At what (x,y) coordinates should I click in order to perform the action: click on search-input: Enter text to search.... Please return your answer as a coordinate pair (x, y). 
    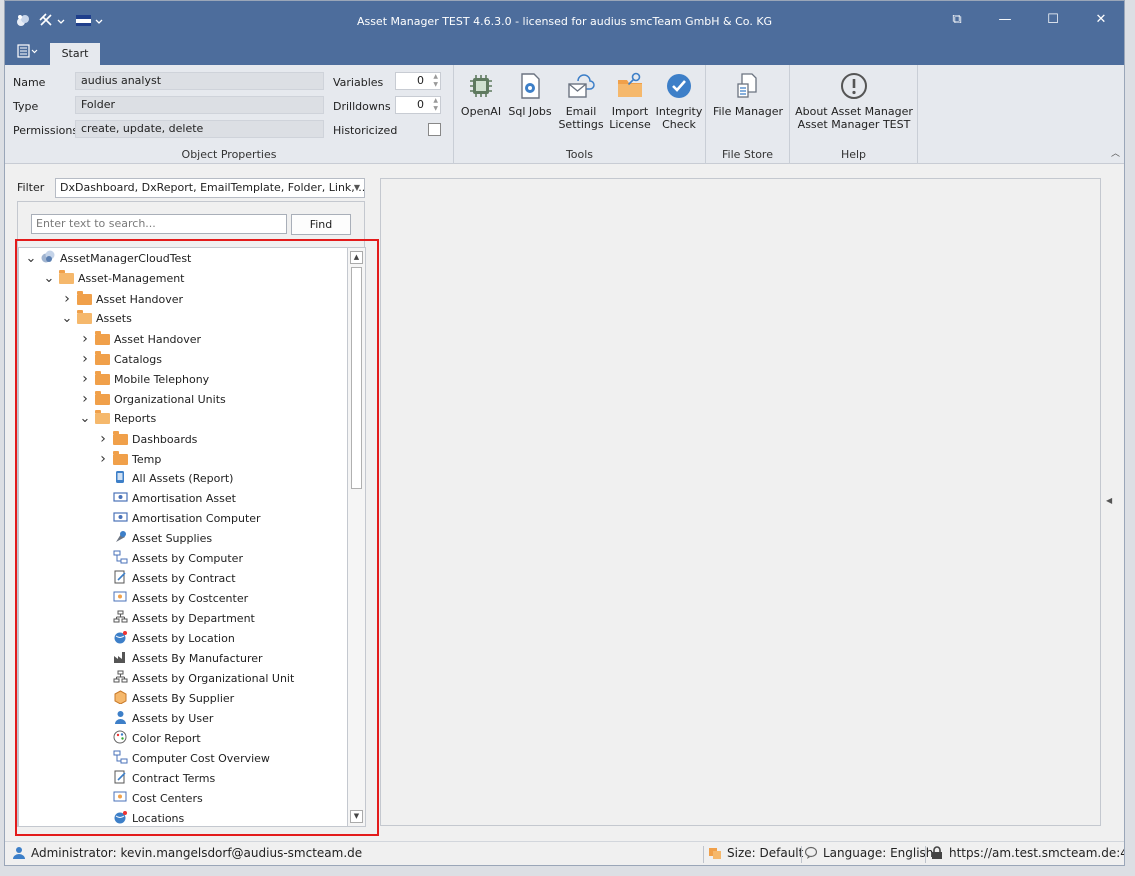
    Looking at the image, I should click on (159, 224).